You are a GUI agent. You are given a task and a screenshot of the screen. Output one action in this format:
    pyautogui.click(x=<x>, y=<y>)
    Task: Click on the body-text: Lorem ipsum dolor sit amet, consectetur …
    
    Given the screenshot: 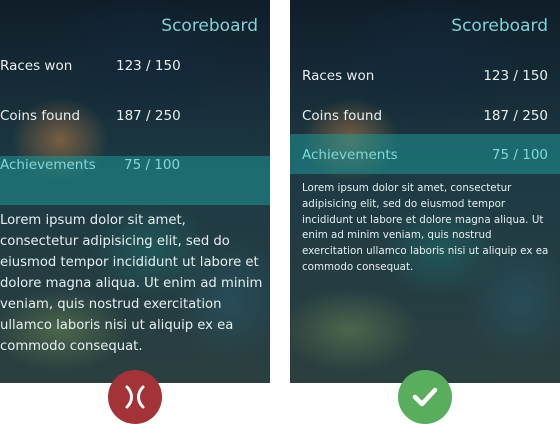 What is the action you would take?
    pyautogui.click(x=425, y=227)
    